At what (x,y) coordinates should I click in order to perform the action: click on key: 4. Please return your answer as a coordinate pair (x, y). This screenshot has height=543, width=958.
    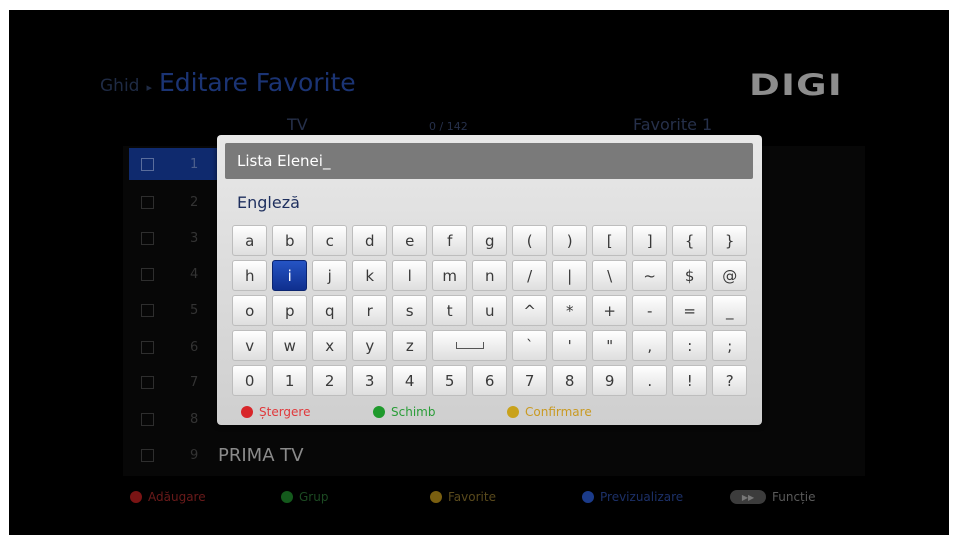
    Looking at the image, I should click on (410, 380).